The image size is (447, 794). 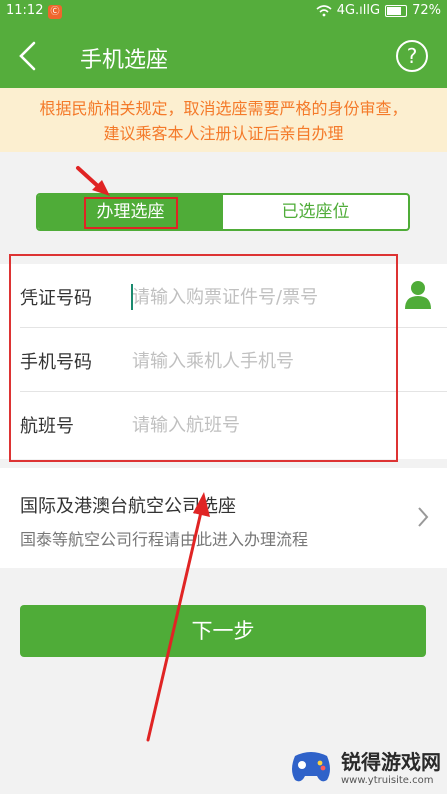 What do you see at coordinates (324, 10) in the screenshot?
I see `wifi-icon` at bounding box center [324, 10].